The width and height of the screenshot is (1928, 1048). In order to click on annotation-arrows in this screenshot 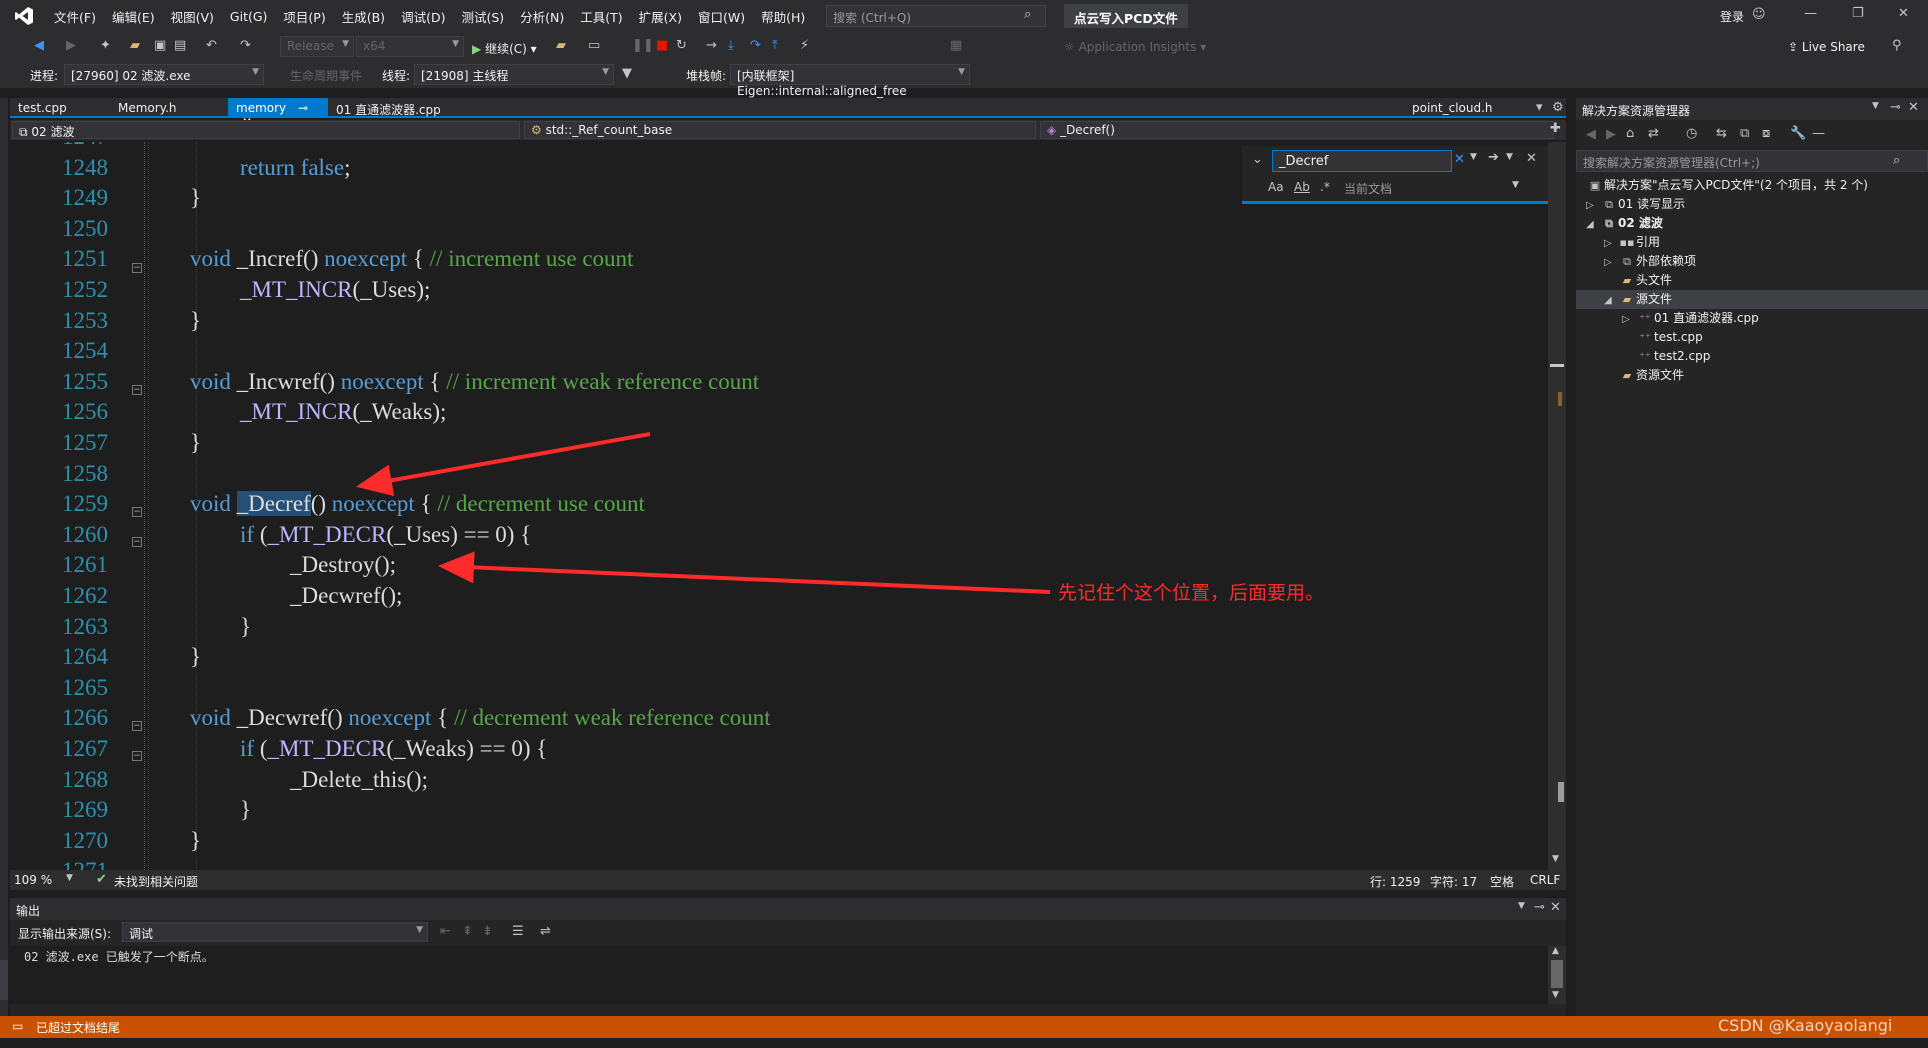, I will do `click(703, 513)`.